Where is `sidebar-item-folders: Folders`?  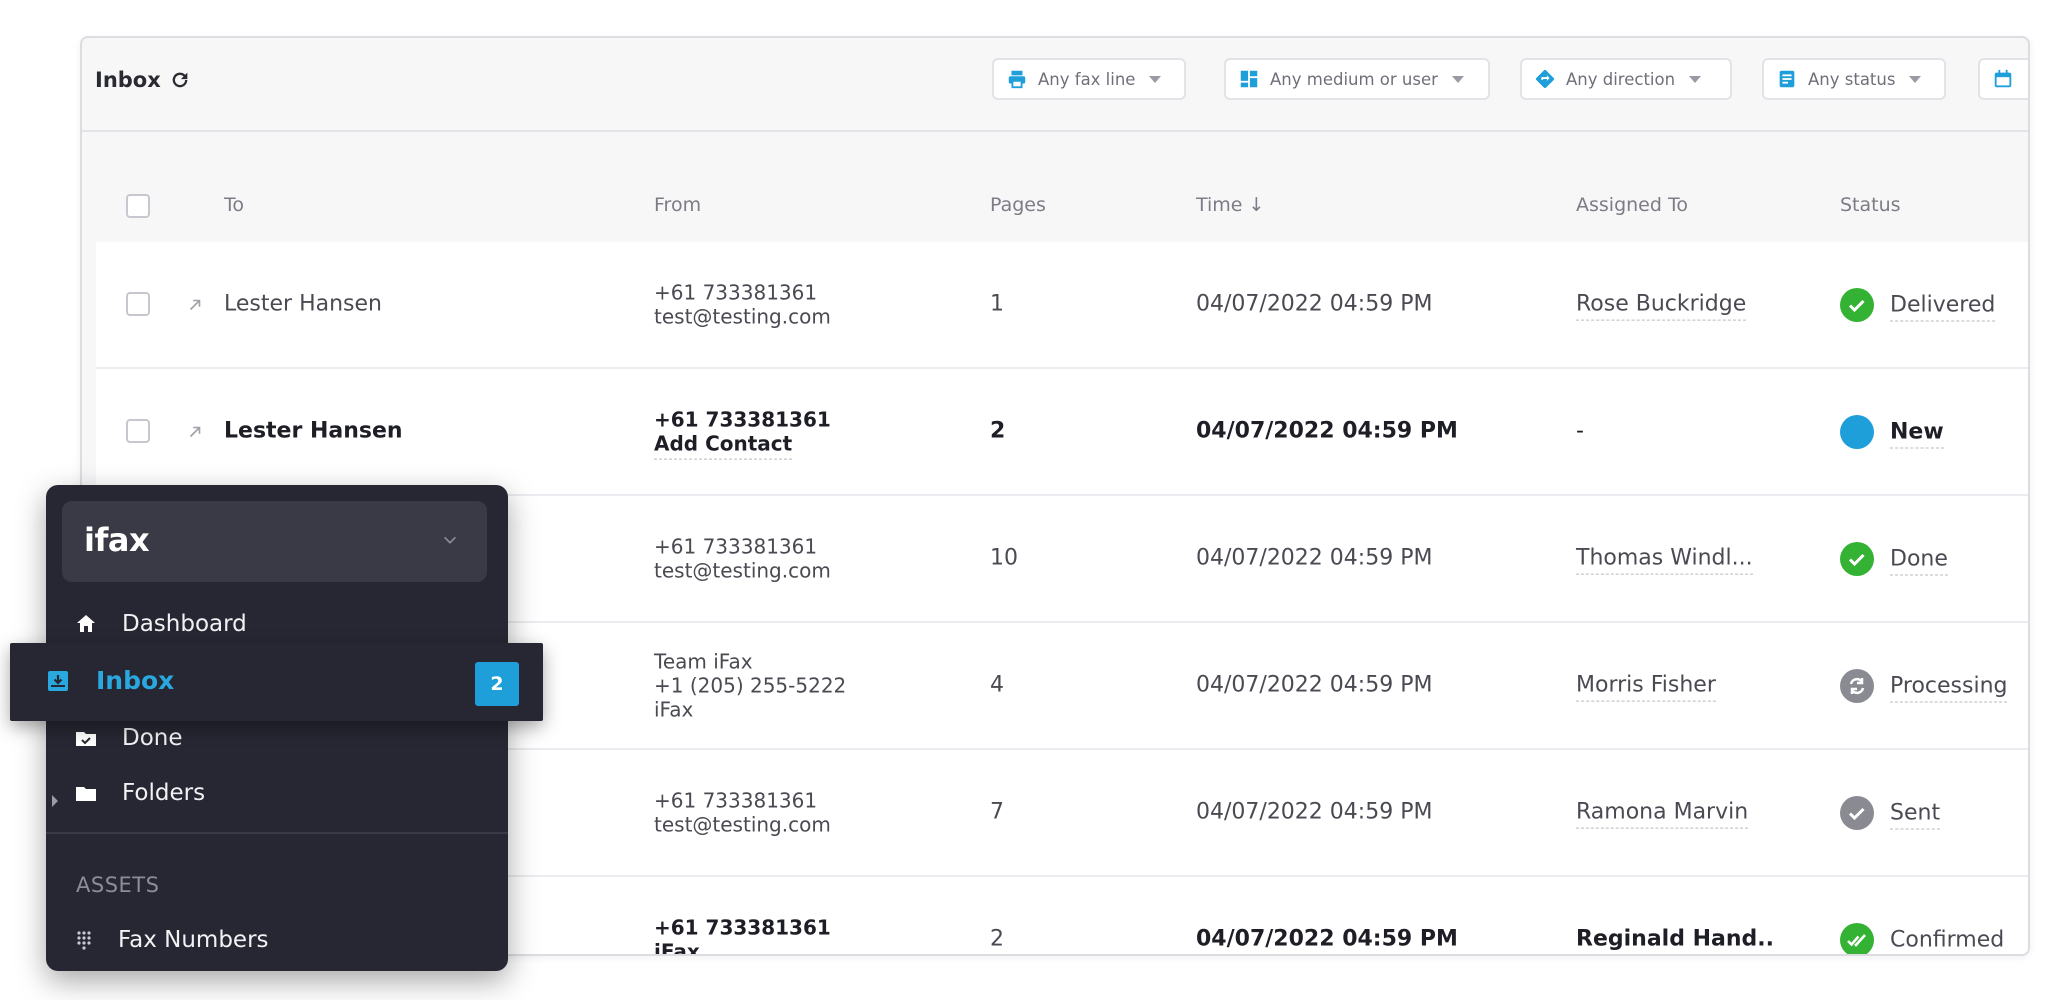
sidebar-item-folders: Folders is located at coordinates (139, 793).